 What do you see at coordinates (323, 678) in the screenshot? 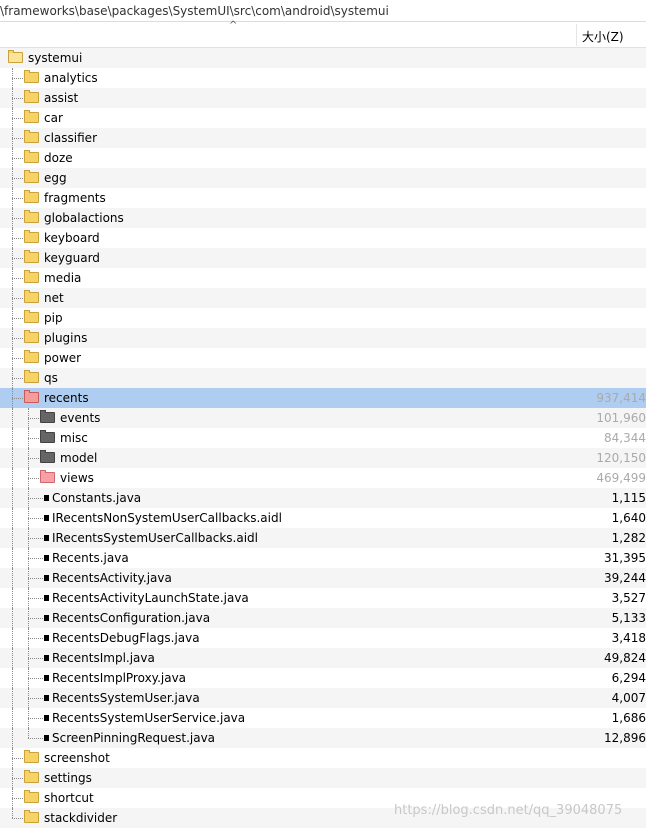
I see `tree-file-row: RecentsImplProxy.java 6,294` at bounding box center [323, 678].